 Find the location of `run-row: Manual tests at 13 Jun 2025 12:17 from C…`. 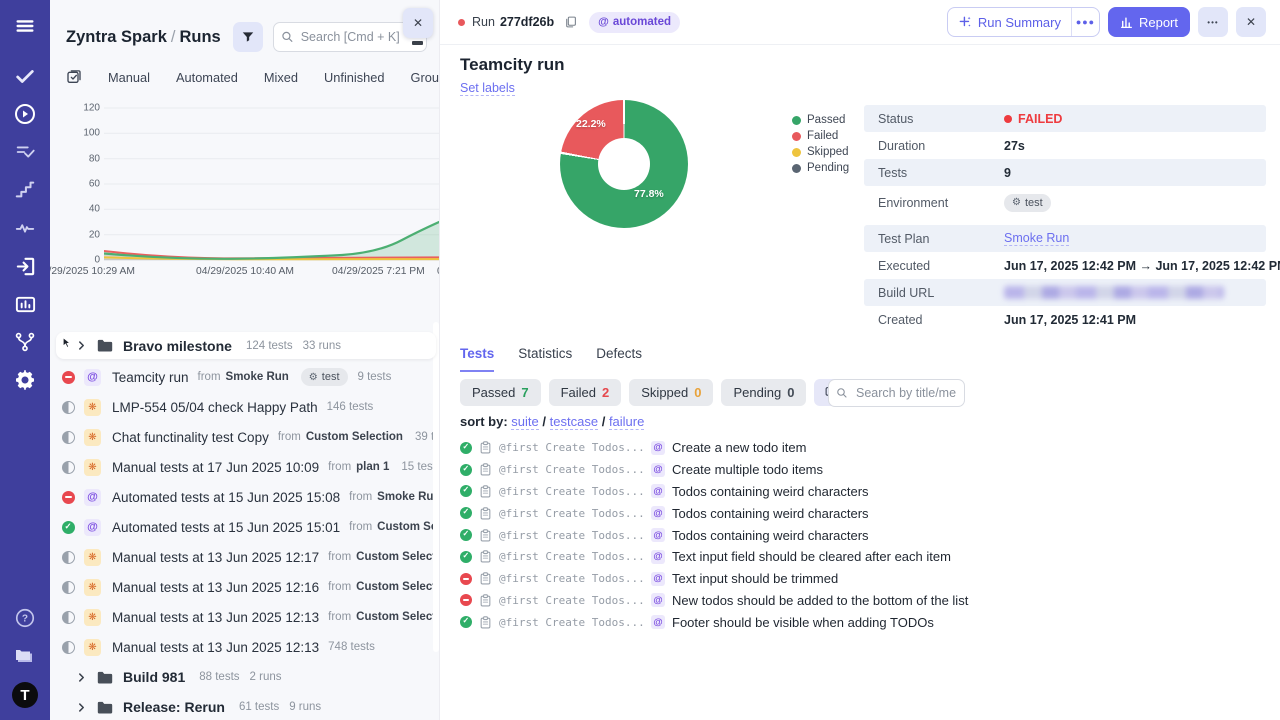

run-row: Manual tests at 13 Jun 2025 12:17 from C… is located at coordinates (244, 557).